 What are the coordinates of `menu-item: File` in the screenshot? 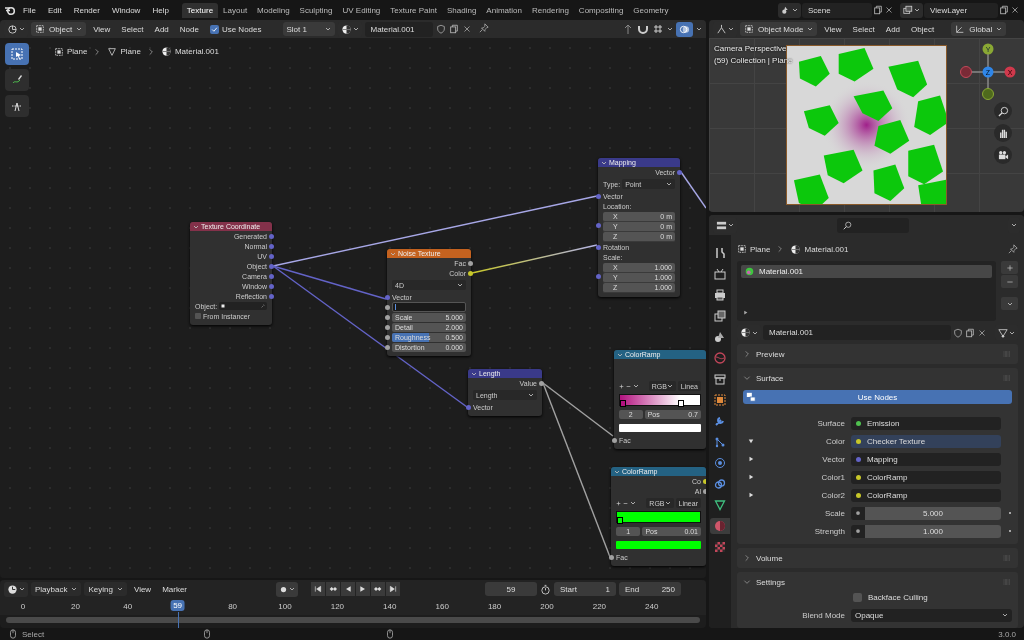 It's located at (29, 10).